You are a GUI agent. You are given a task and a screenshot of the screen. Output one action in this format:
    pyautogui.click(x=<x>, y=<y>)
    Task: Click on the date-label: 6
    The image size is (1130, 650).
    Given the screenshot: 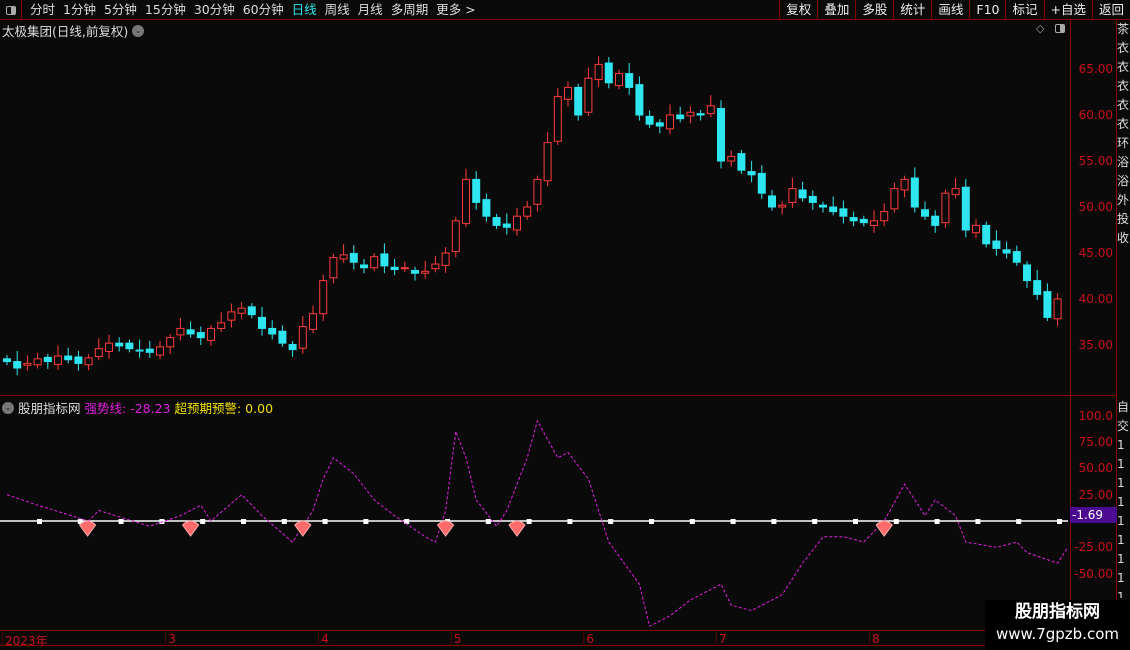 What is the action you would take?
    pyautogui.click(x=588, y=639)
    